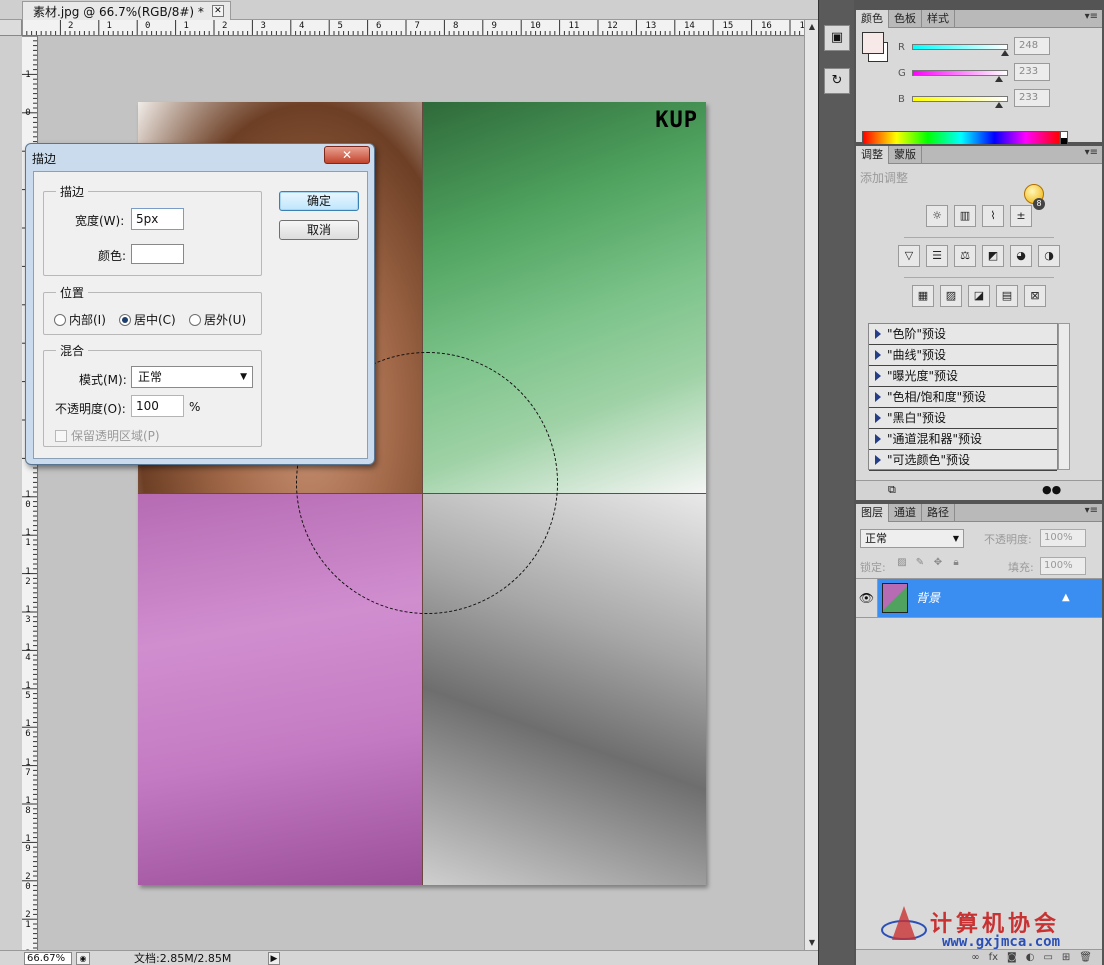 Image resolution: width=1104 pixels, height=965 pixels. What do you see at coordinates (905, 513) in the screenshot?
I see `tab-channels: 通道` at bounding box center [905, 513].